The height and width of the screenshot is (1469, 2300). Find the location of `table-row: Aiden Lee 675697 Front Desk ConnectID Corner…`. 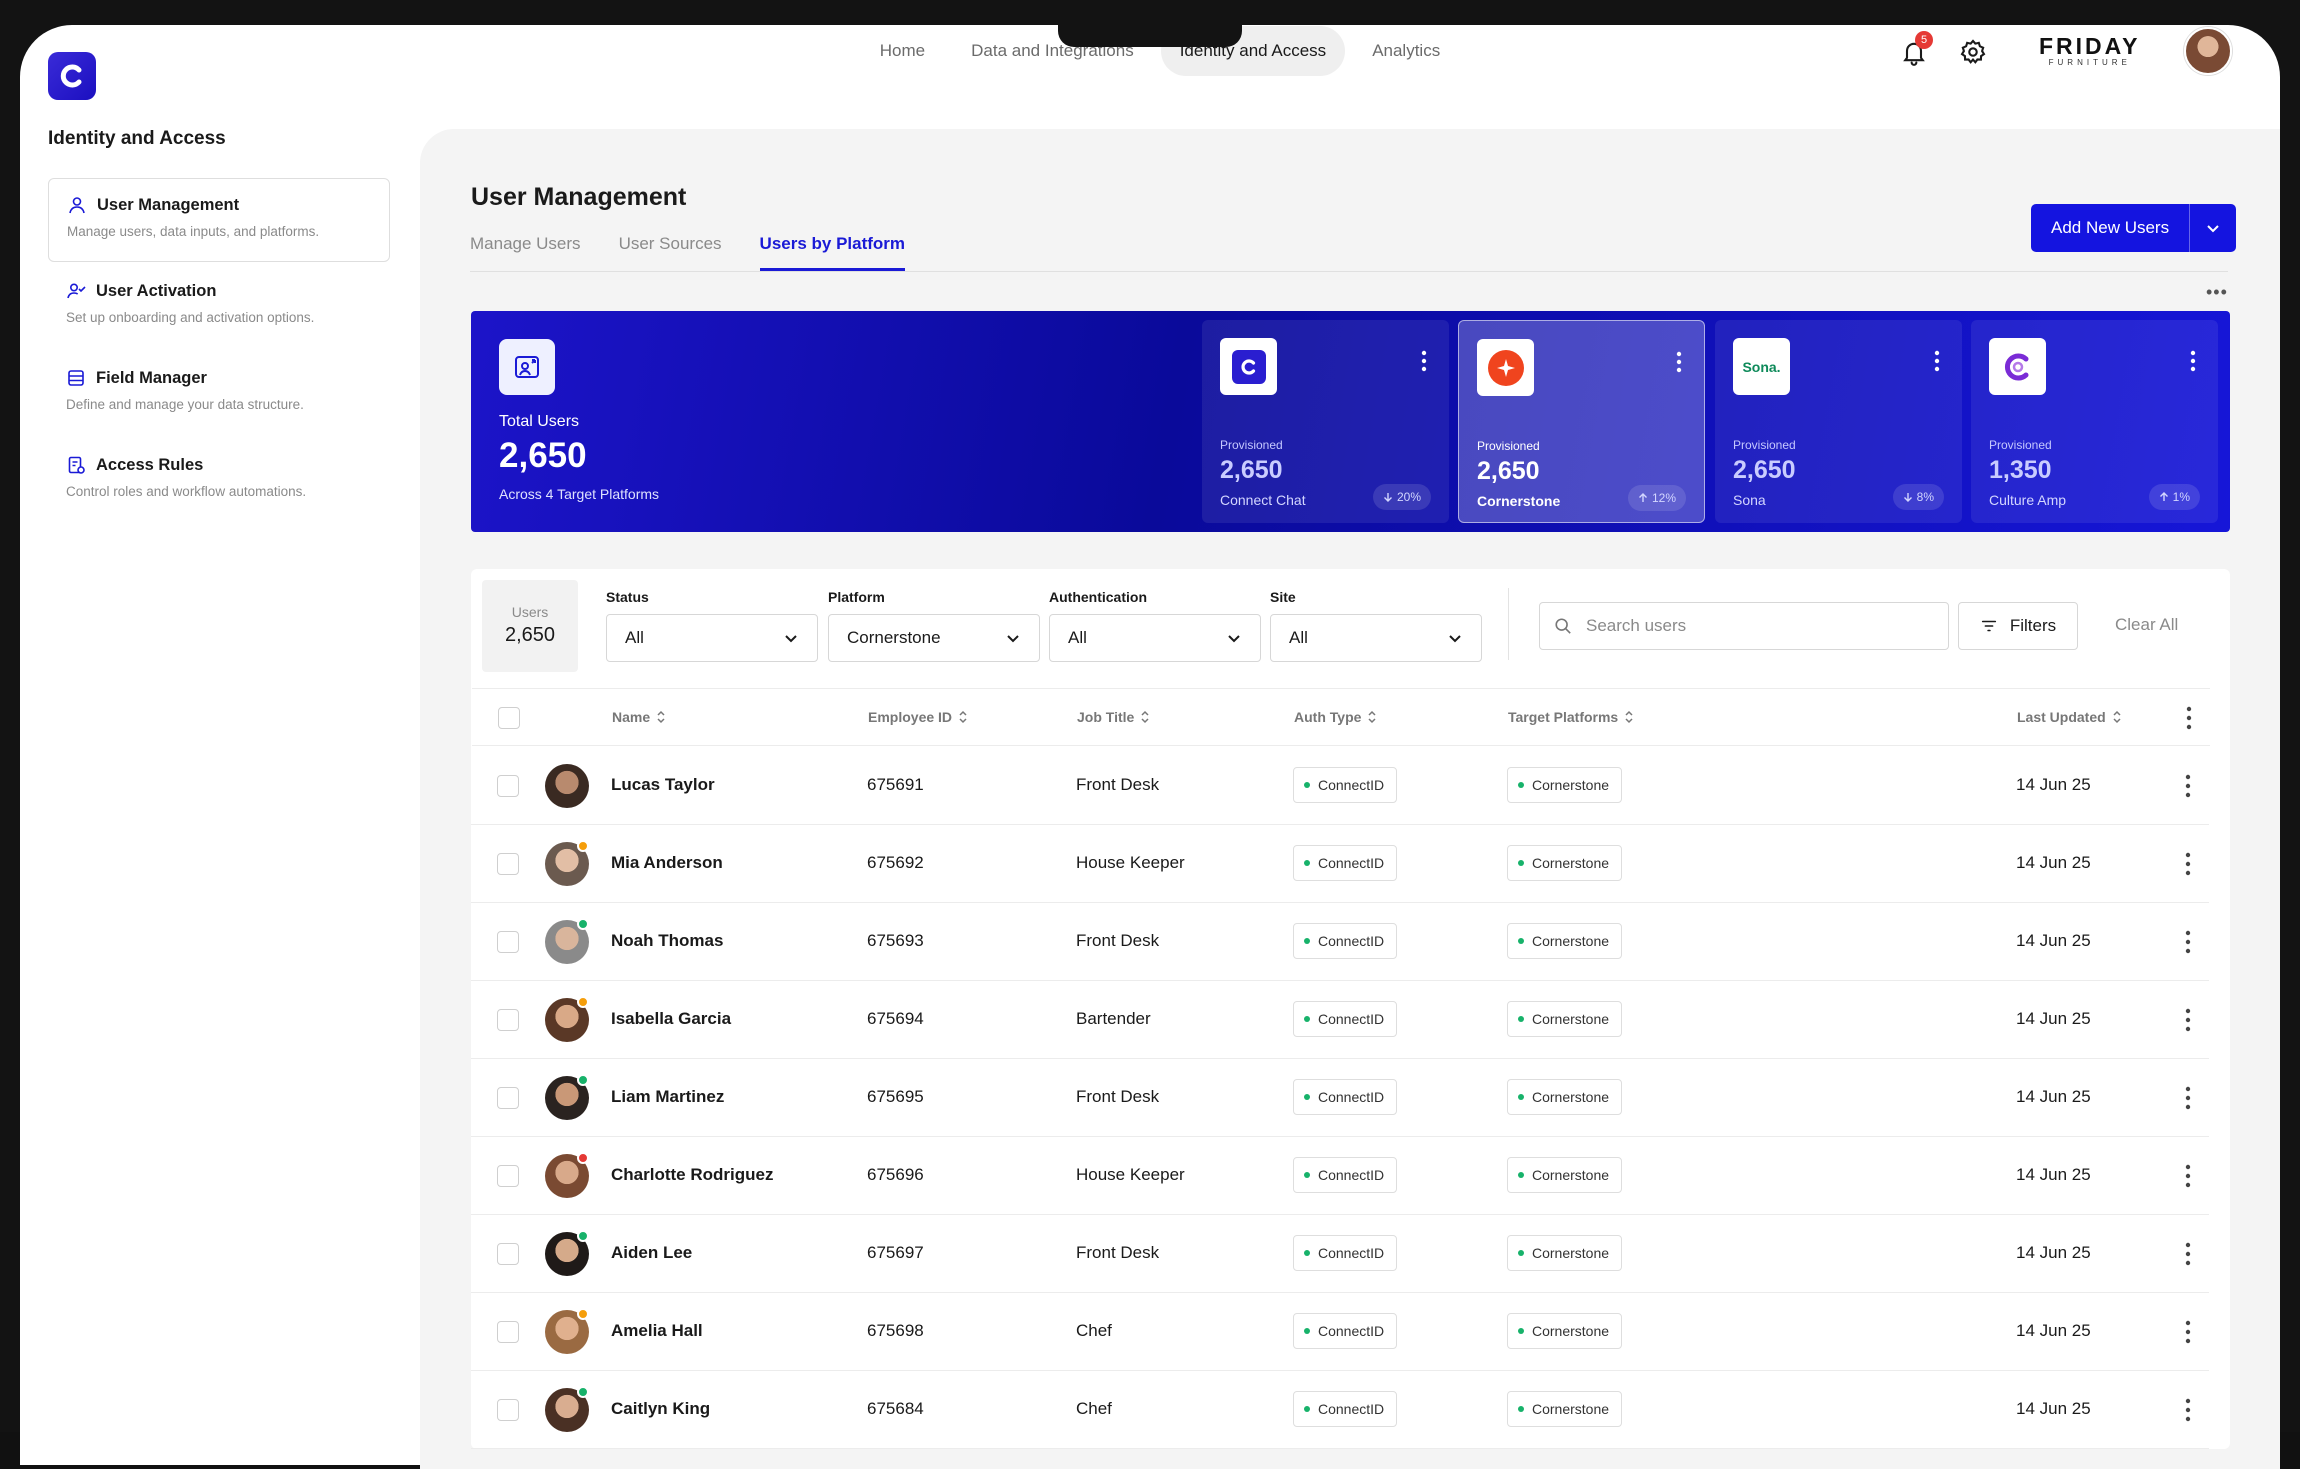

table-row: Aiden Lee 675697 Front Desk ConnectID Corner… is located at coordinates (1340, 1254).